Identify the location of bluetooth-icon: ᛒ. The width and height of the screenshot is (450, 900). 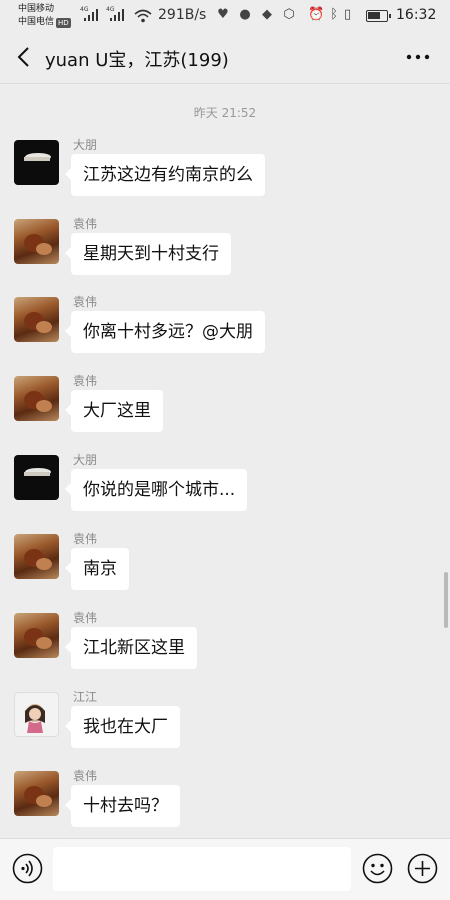
(334, 14).